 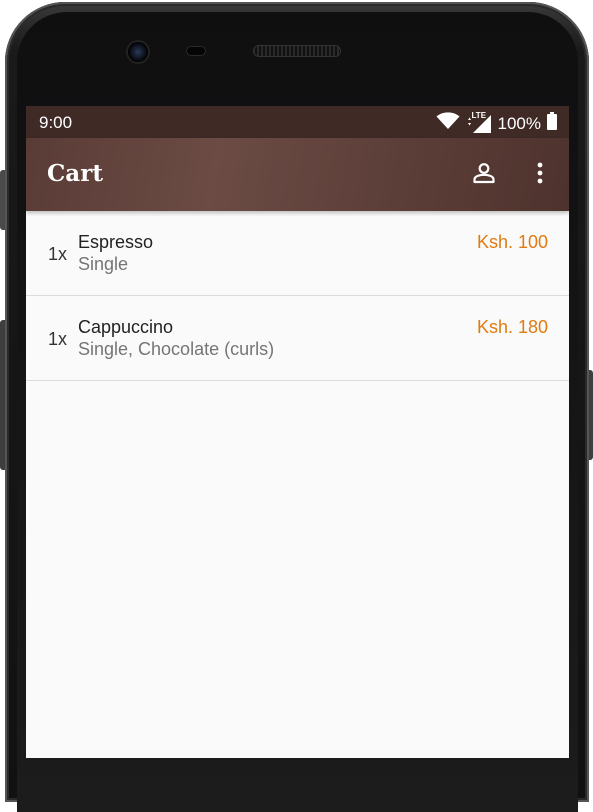 What do you see at coordinates (297, 253) in the screenshot?
I see `cart-item: 1x Espresso Single Ksh. 100` at bounding box center [297, 253].